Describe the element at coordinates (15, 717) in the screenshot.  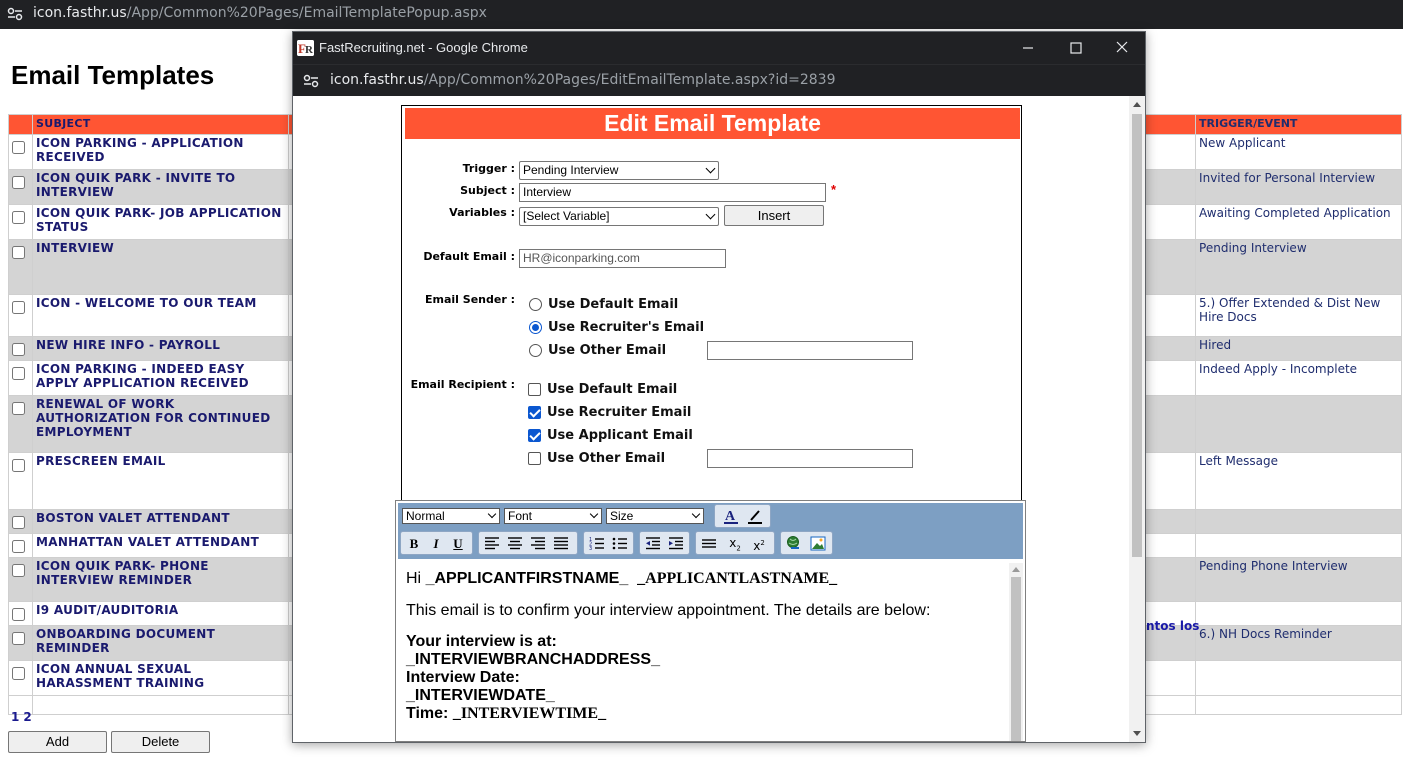
I see `page-link-1: 1` at that location.